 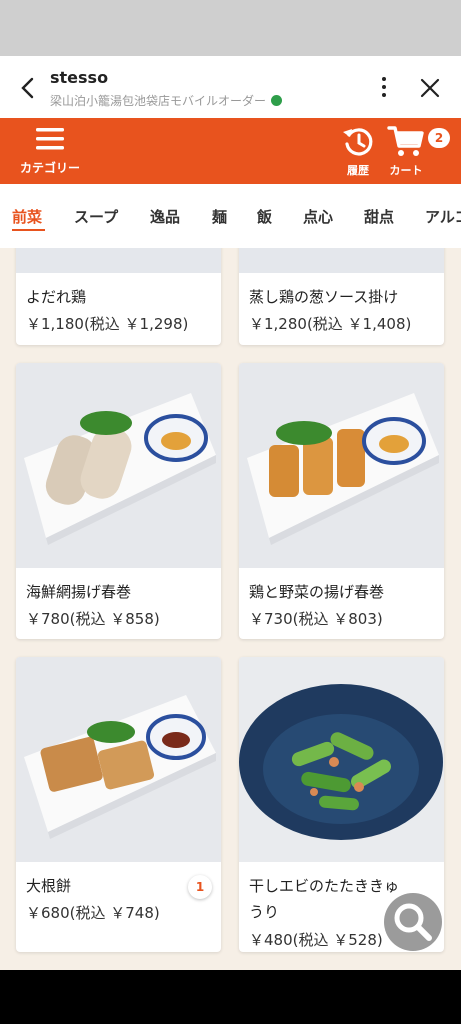 What do you see at coordinates (264, 216) in the screenshot?
I see `tab-han: 飯` at bounding box center [264, 216].